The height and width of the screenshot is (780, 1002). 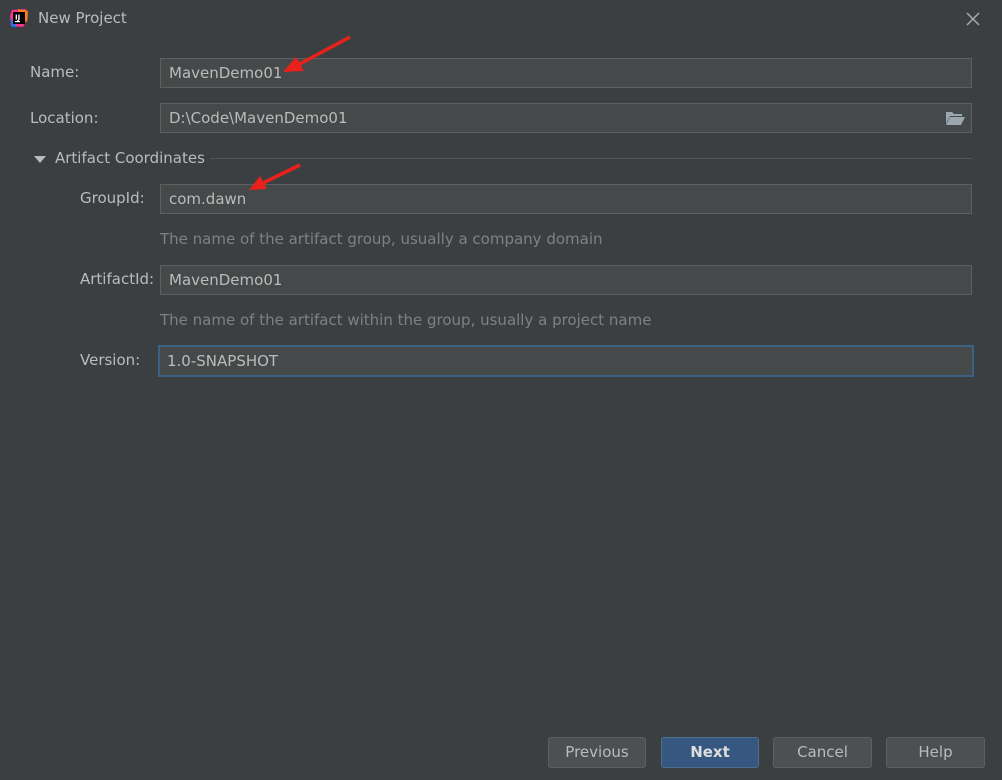 I want to click on artifactid-label: ArtifactId:, so click(x=117, y=279).